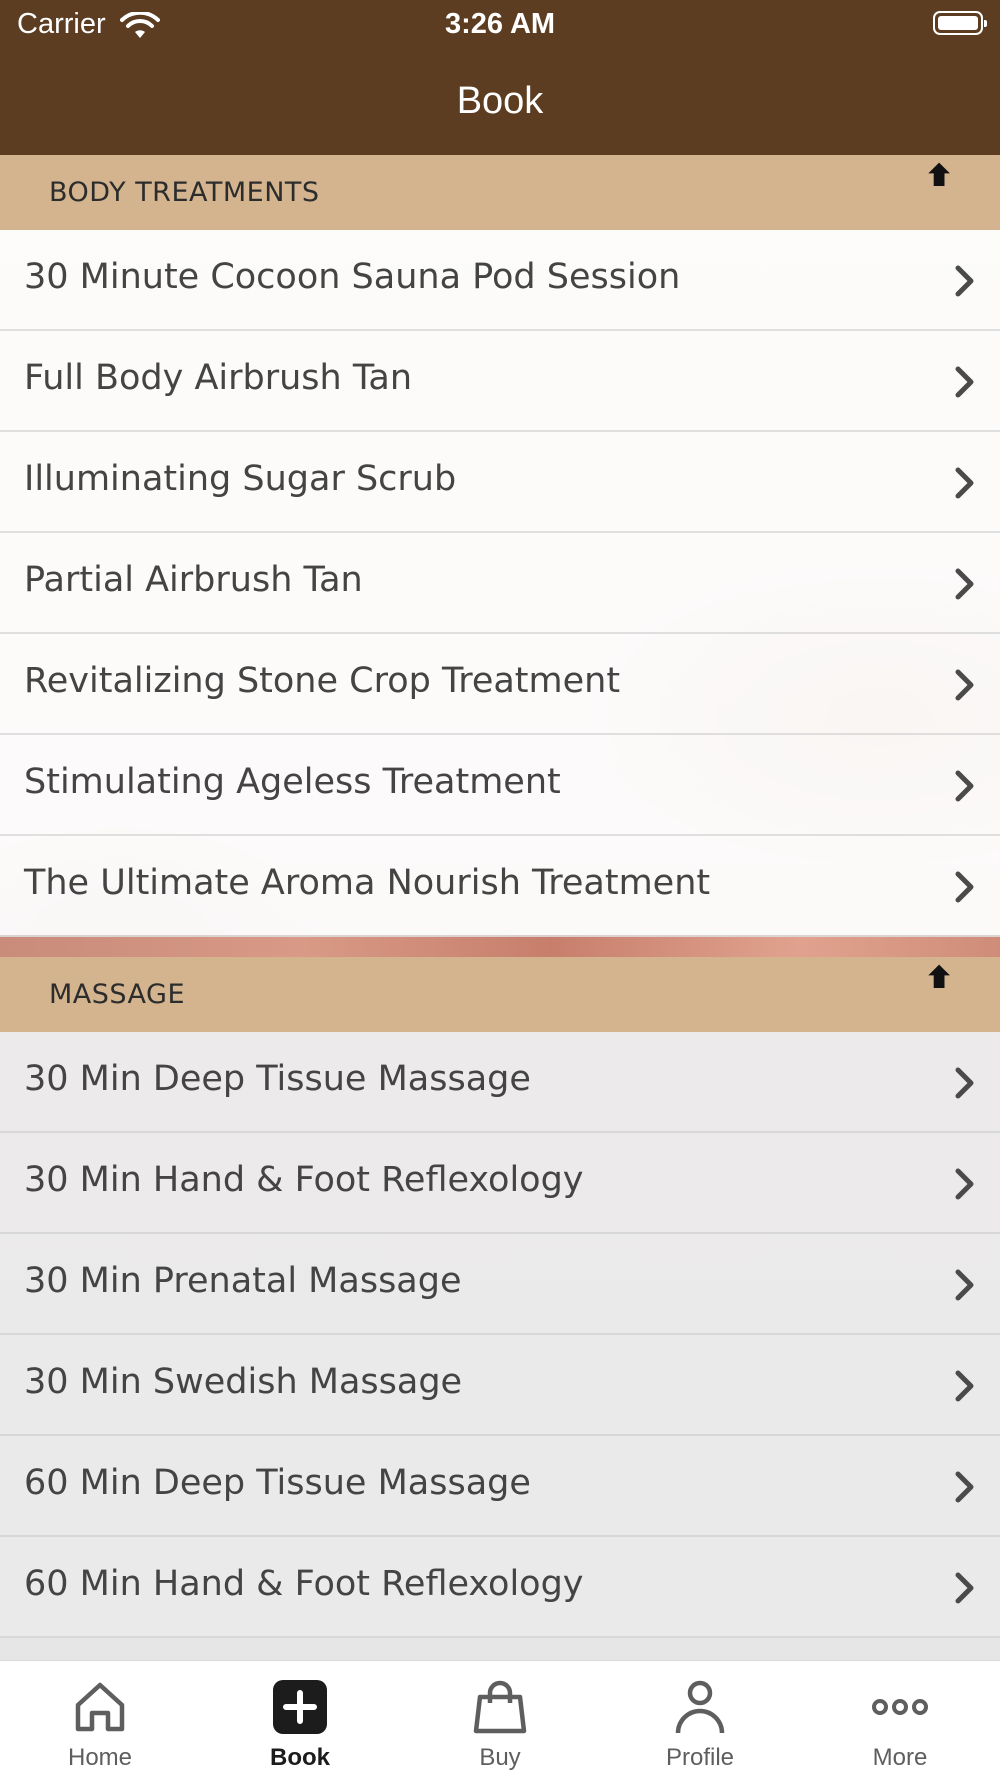 This screenshot has height=1779, width=1000. What do you see at coordinates (500, 101) in the screenshot?
I see `page-title: Book` at bounding box center [500, 101].